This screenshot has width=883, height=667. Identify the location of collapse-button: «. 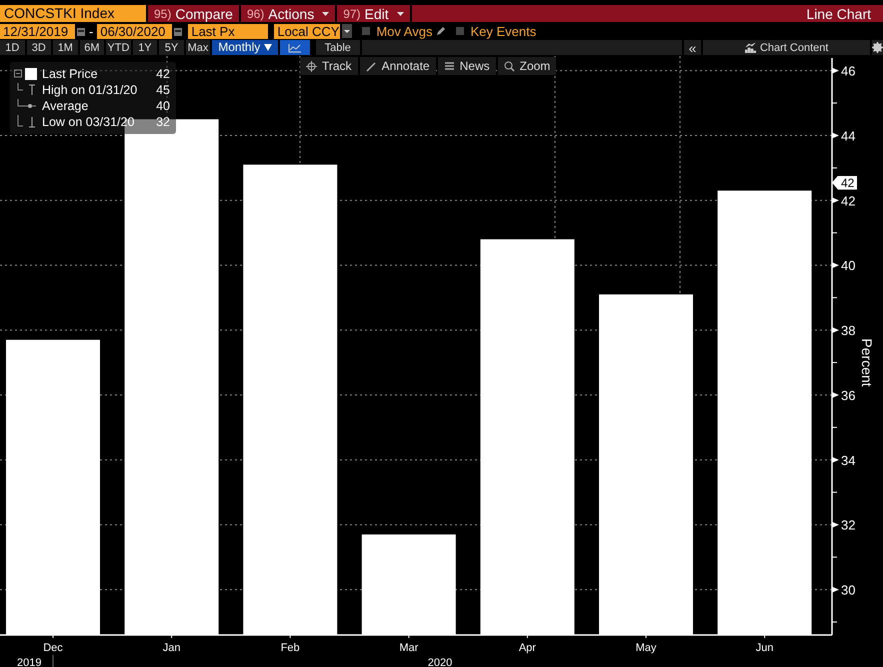
(693, 47).